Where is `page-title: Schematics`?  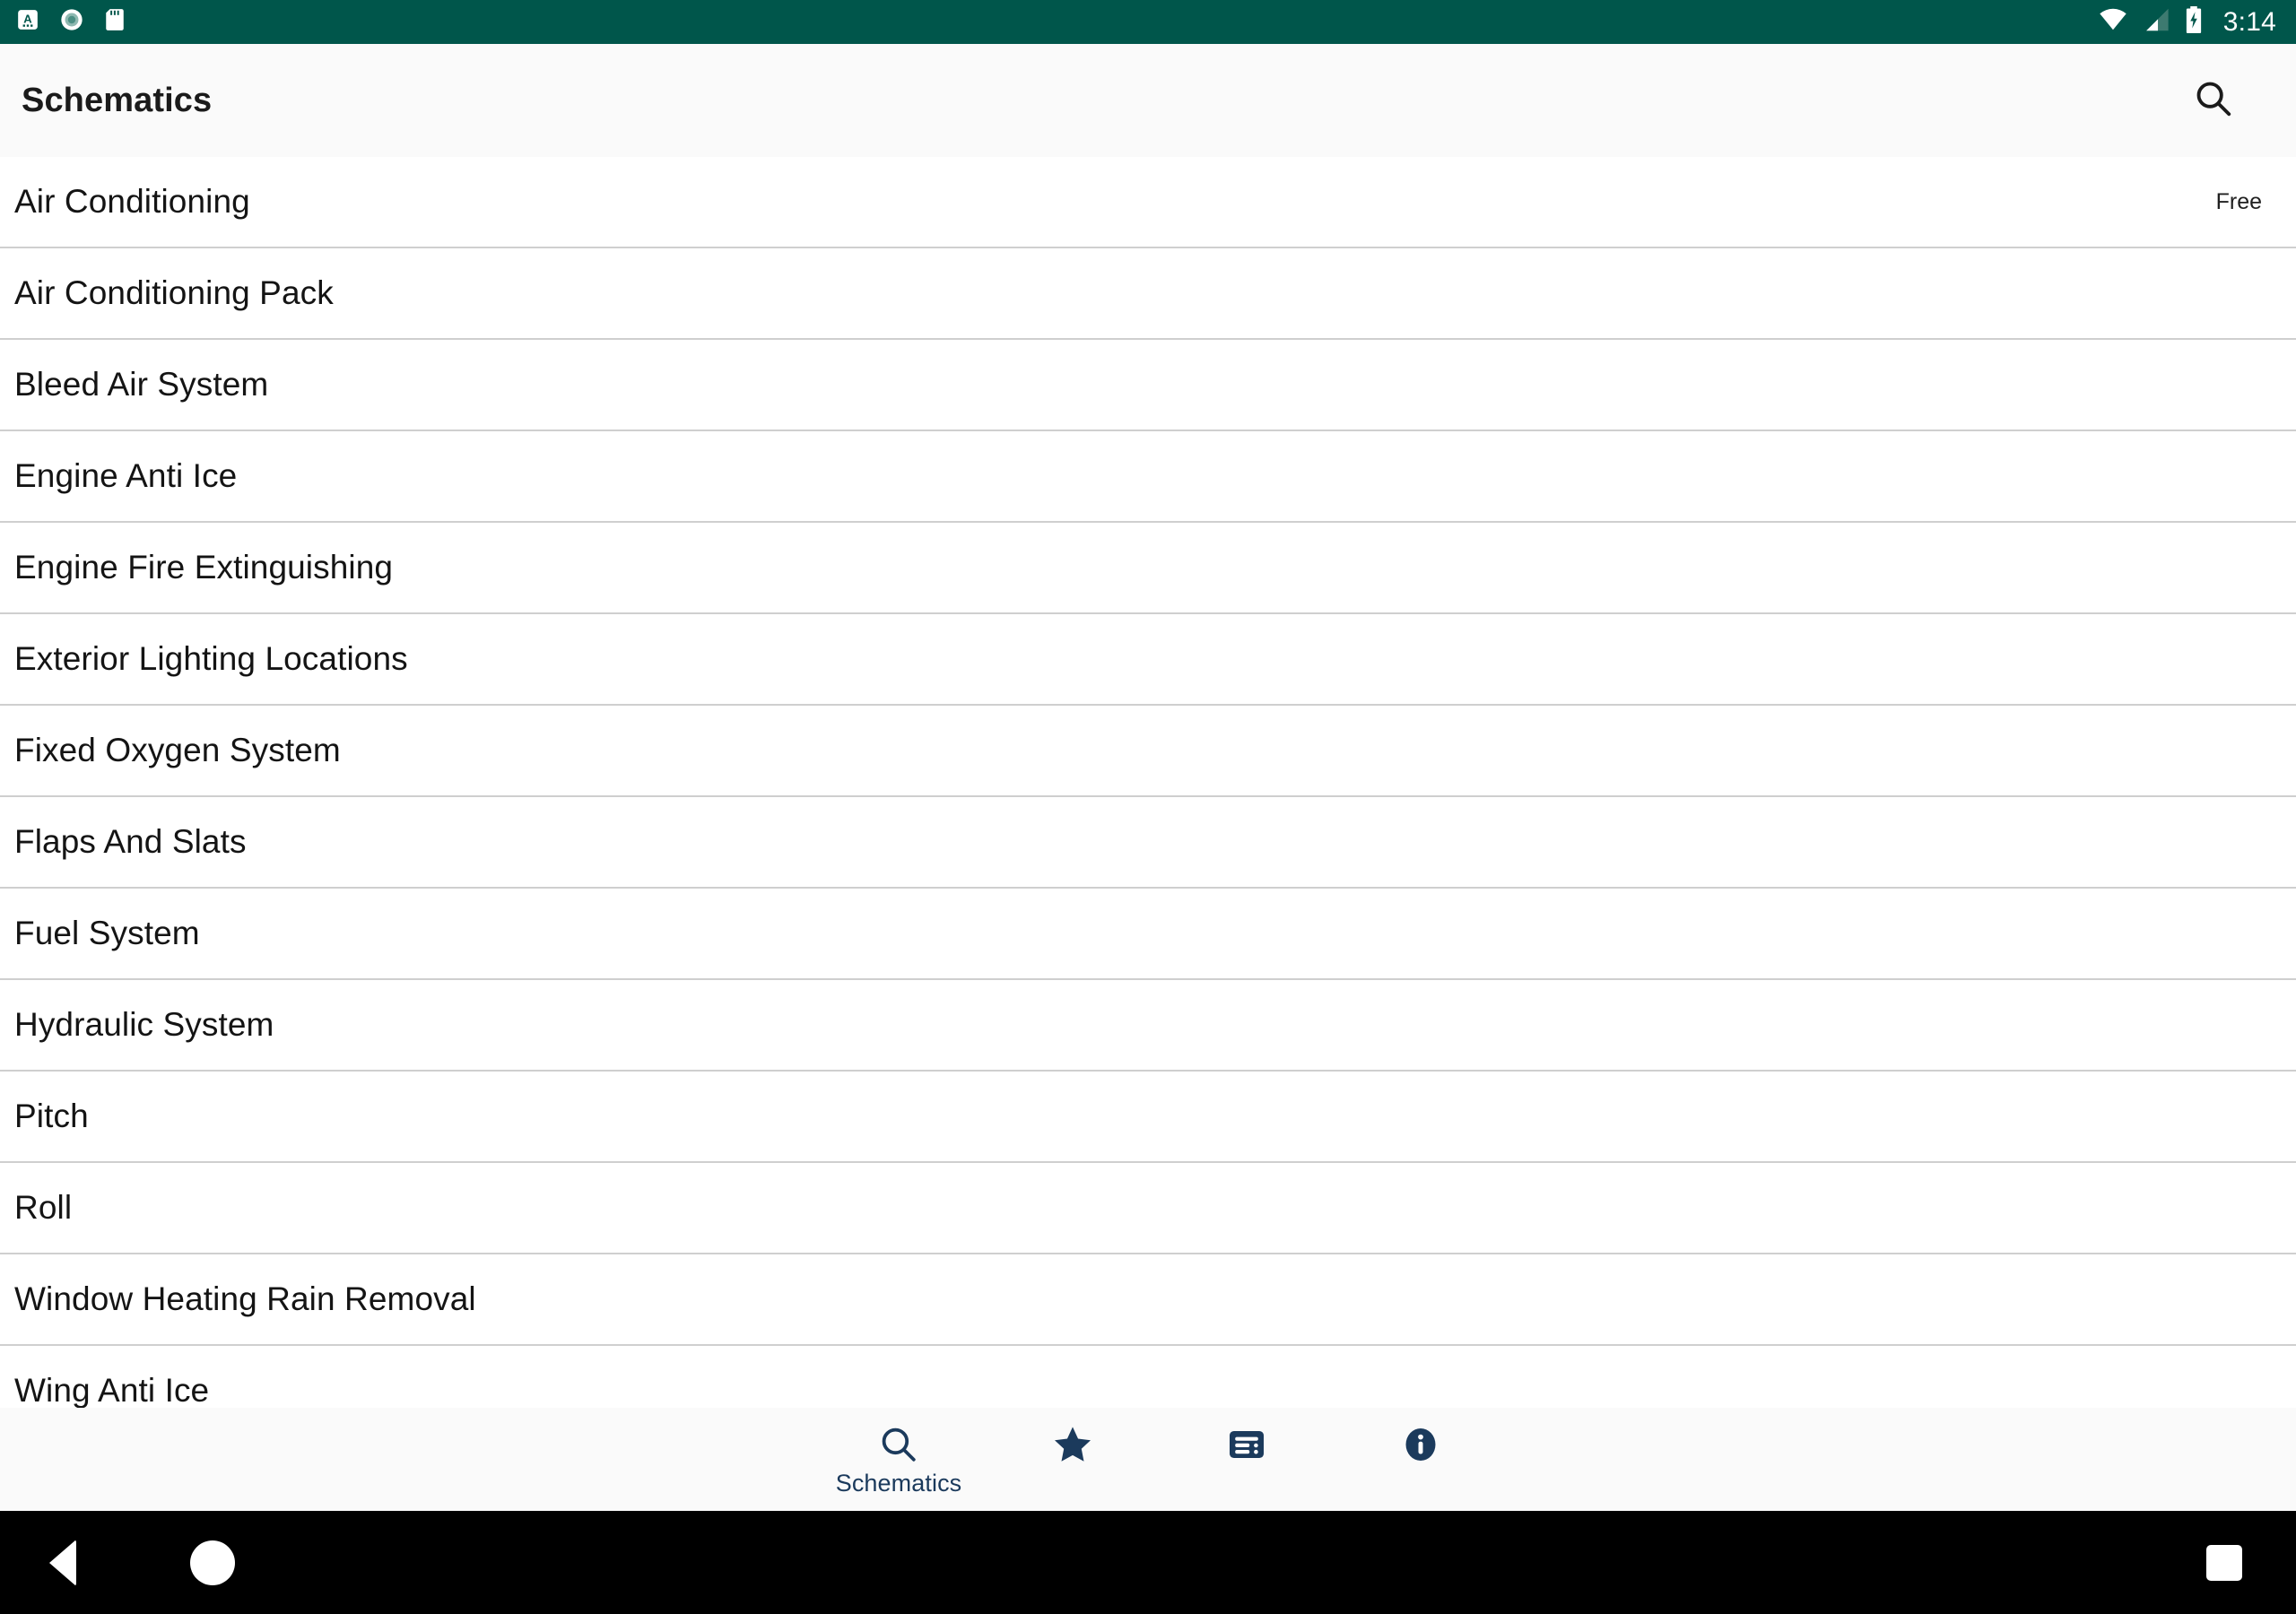
page-title: Schematics is located at coordinates (117, 100).